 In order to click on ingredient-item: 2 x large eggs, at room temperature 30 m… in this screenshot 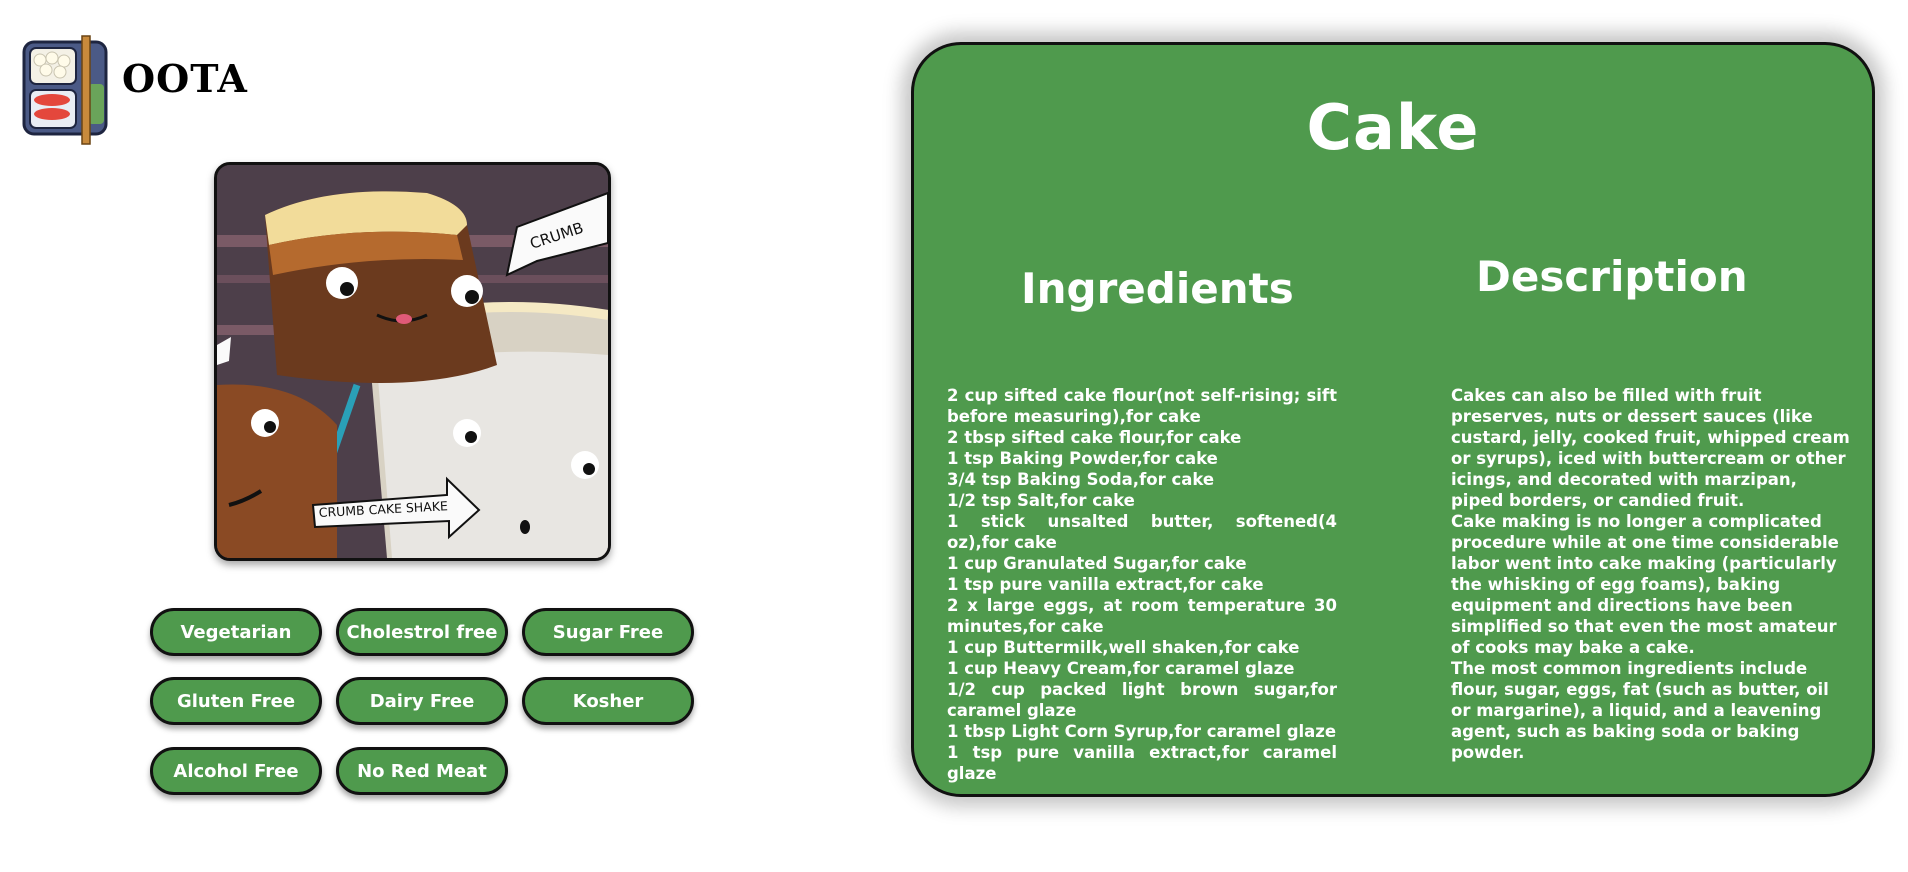, I will do `click(1142, 616)`.